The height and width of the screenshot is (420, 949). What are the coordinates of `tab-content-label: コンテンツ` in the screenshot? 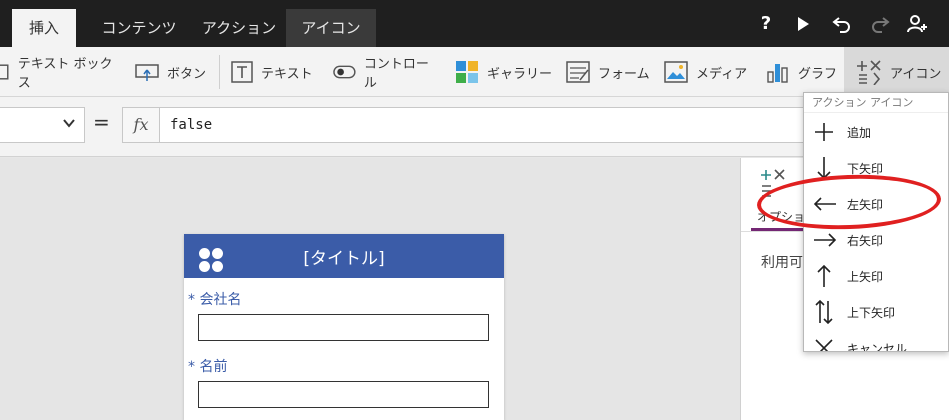 It's located at (139, 28).